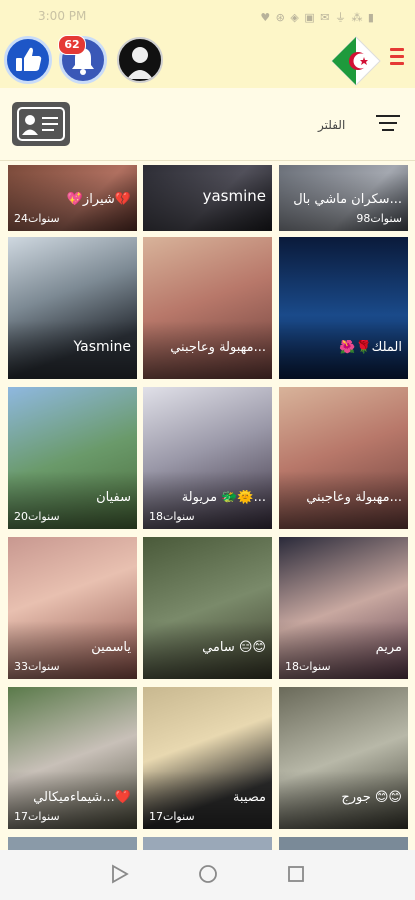 The width and height of the screenshot is (415, 900). I want to click on profile-card: سفيان 20سنوات, so click(72, 458).